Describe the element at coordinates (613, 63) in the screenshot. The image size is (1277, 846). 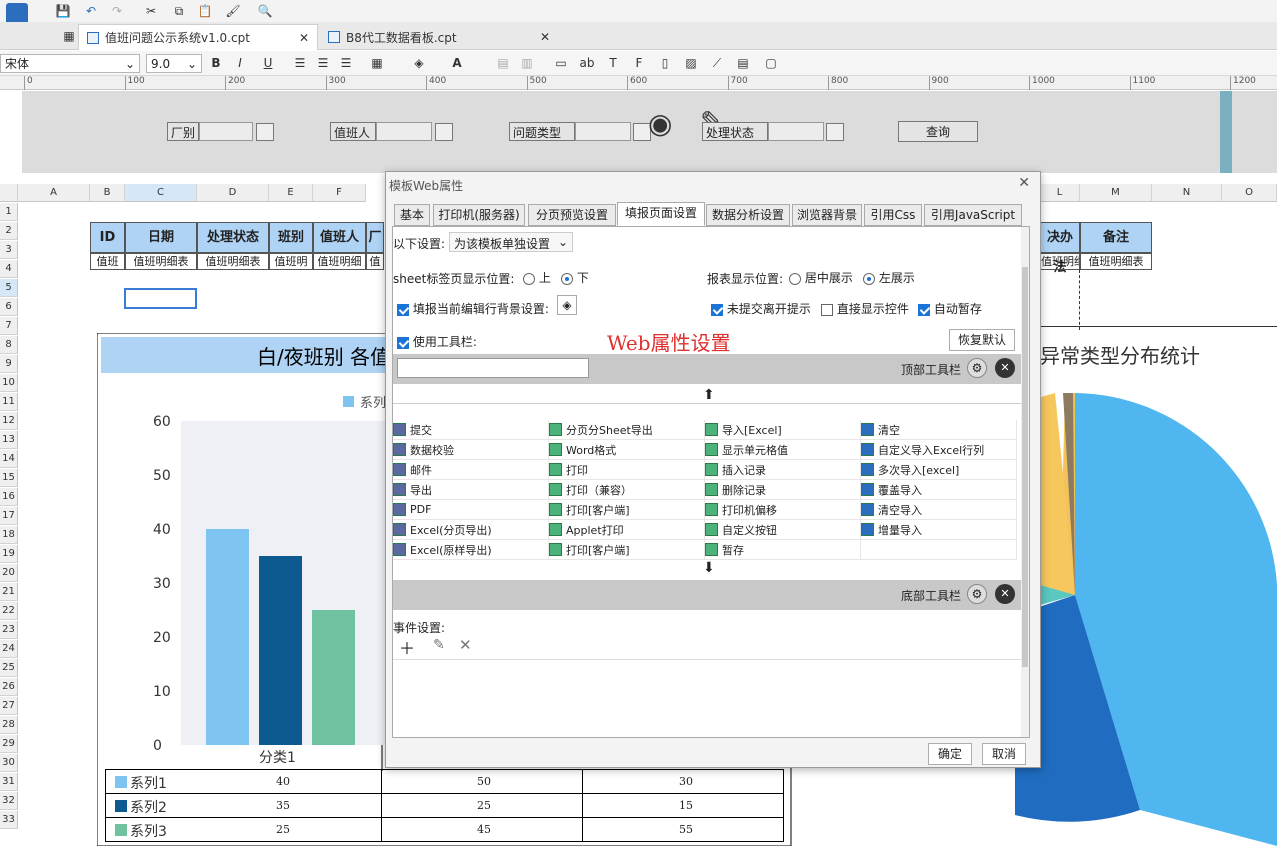
I see `richtext-icon: T` at that location.